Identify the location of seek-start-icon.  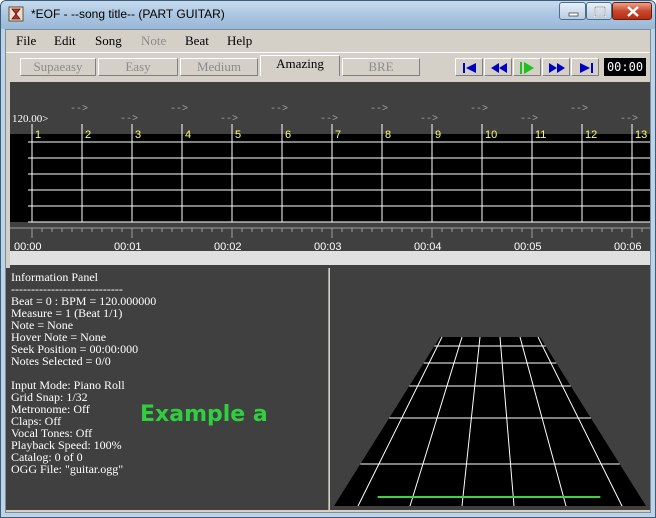
(469, 68).